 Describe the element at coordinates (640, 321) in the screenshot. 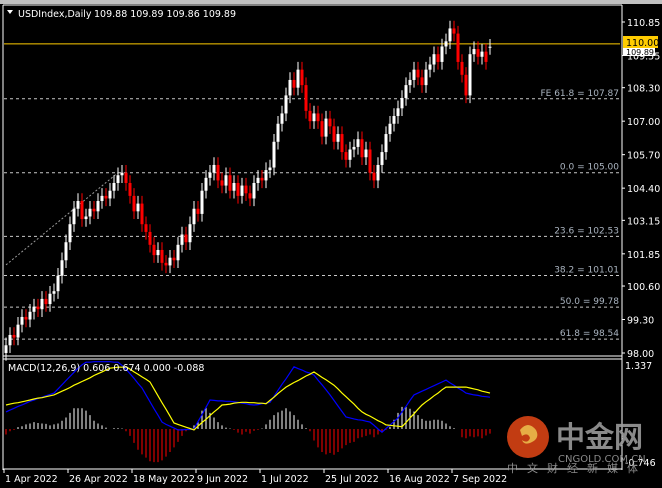

I see `price-tick-label: 99.30` at that location.